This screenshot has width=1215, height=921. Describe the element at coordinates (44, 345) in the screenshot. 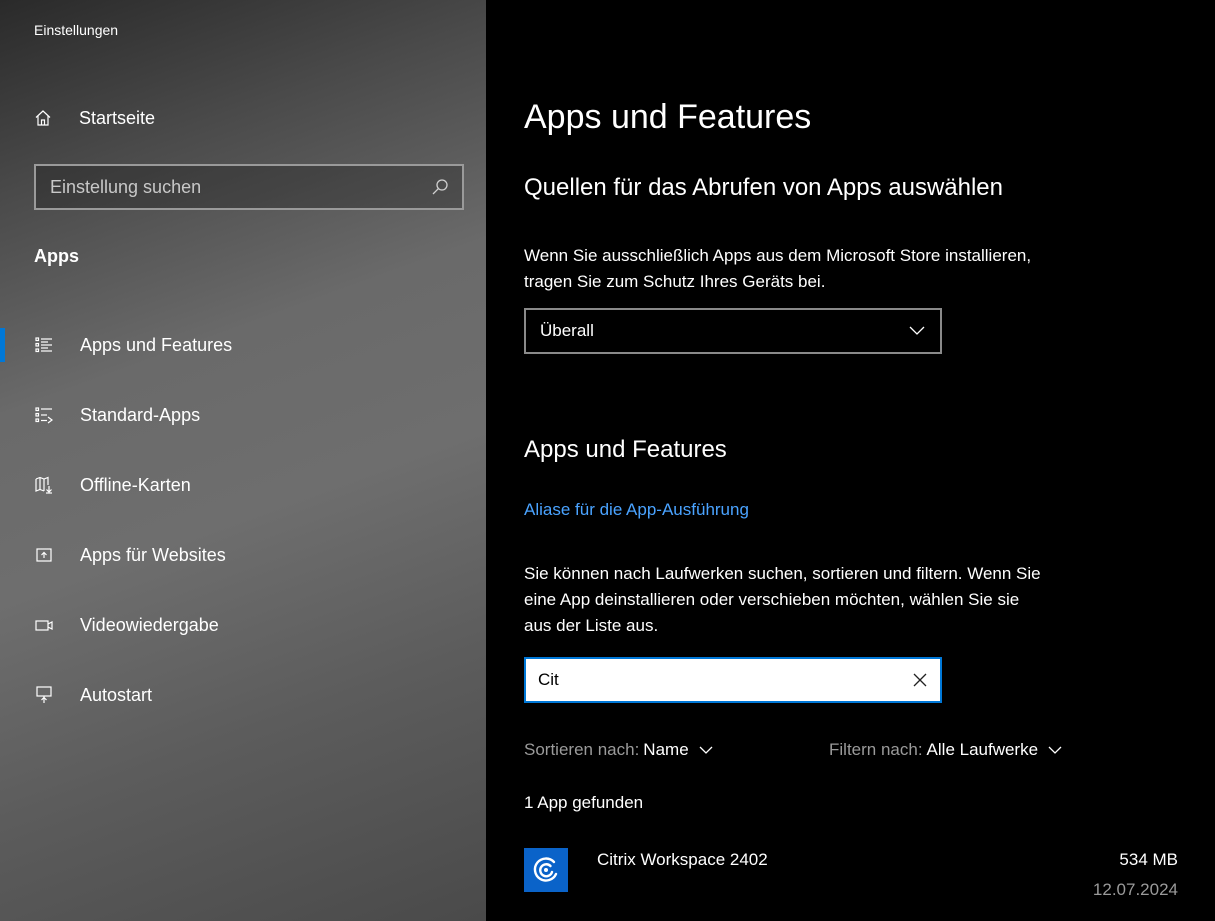

I see `list-detail-icon` at that location.